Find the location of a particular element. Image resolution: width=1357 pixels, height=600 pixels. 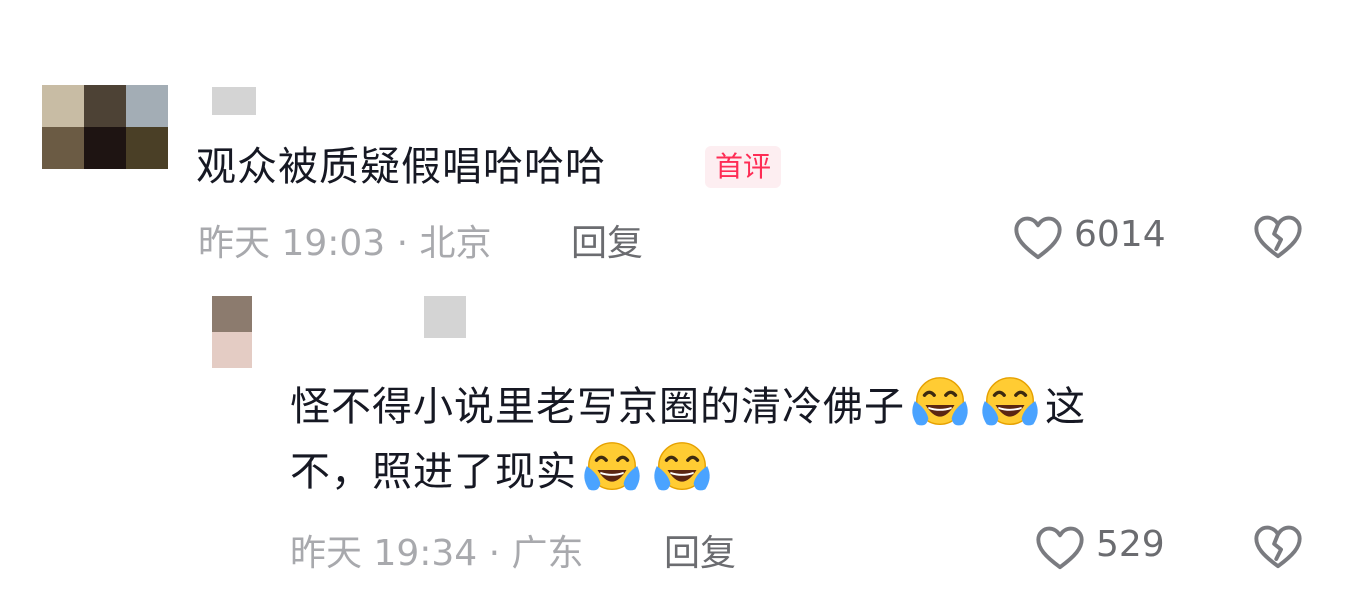

avatar is located at coordinates (105, 127).